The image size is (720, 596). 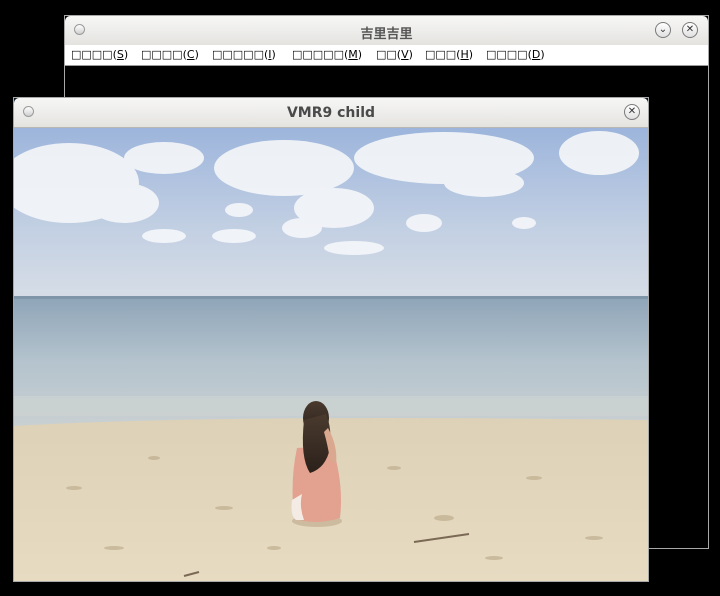 I want to click on menu-item-h: □□□(H), so click(x=449, y=54).